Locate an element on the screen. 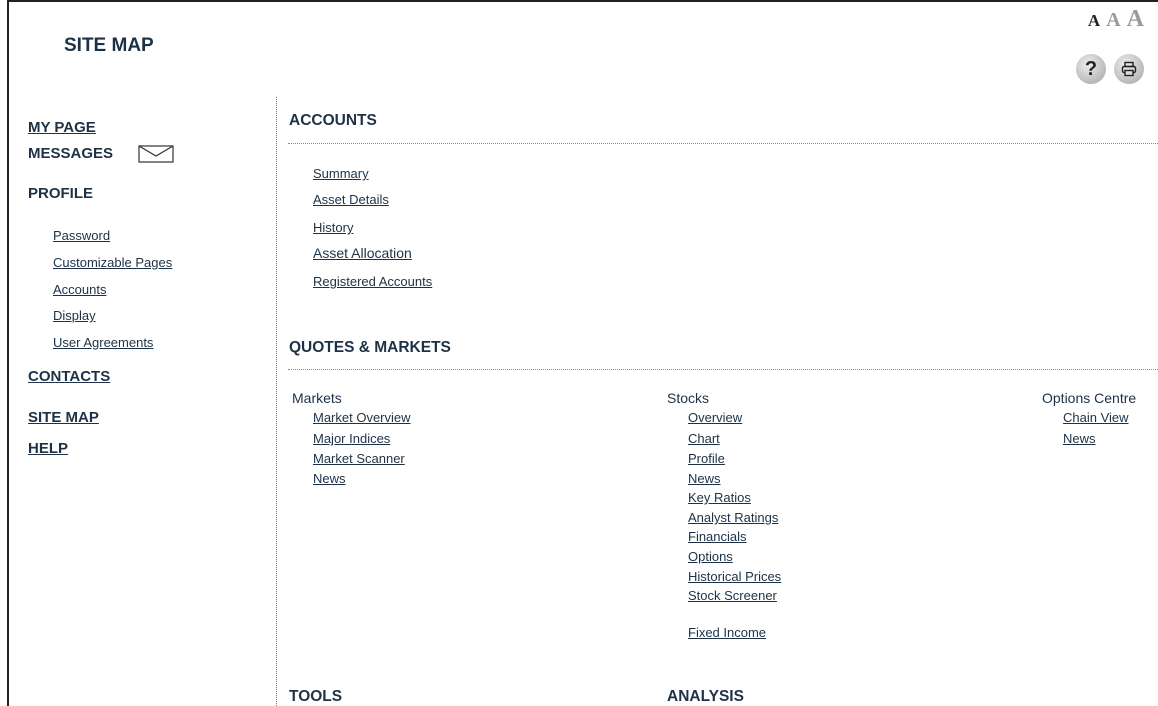  quotes-rule is located at coordinates (723, 369).